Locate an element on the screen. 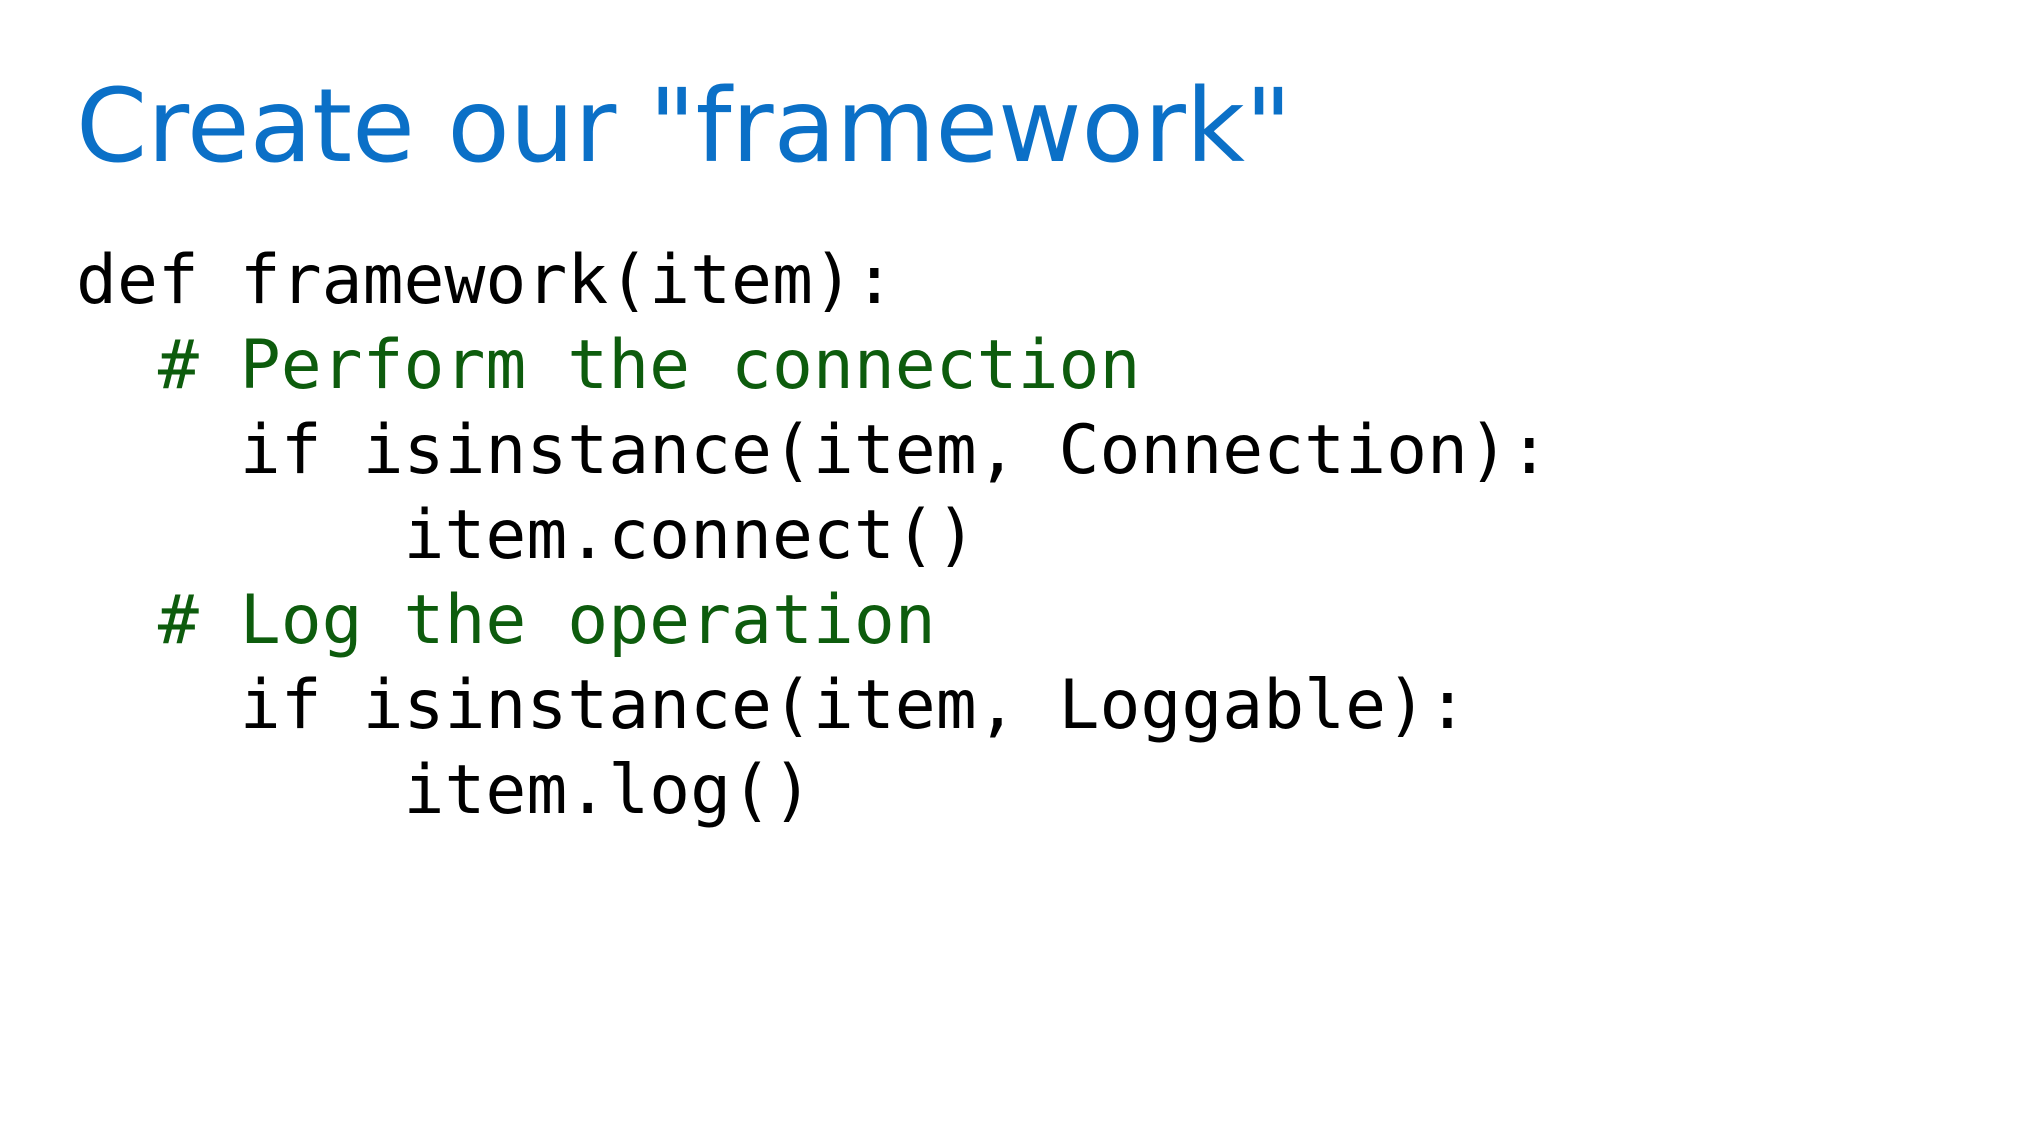 The width and height of the screenshot is (2040, 1147). slide-title: Create our "framework" is located at coordinates (684, 126).